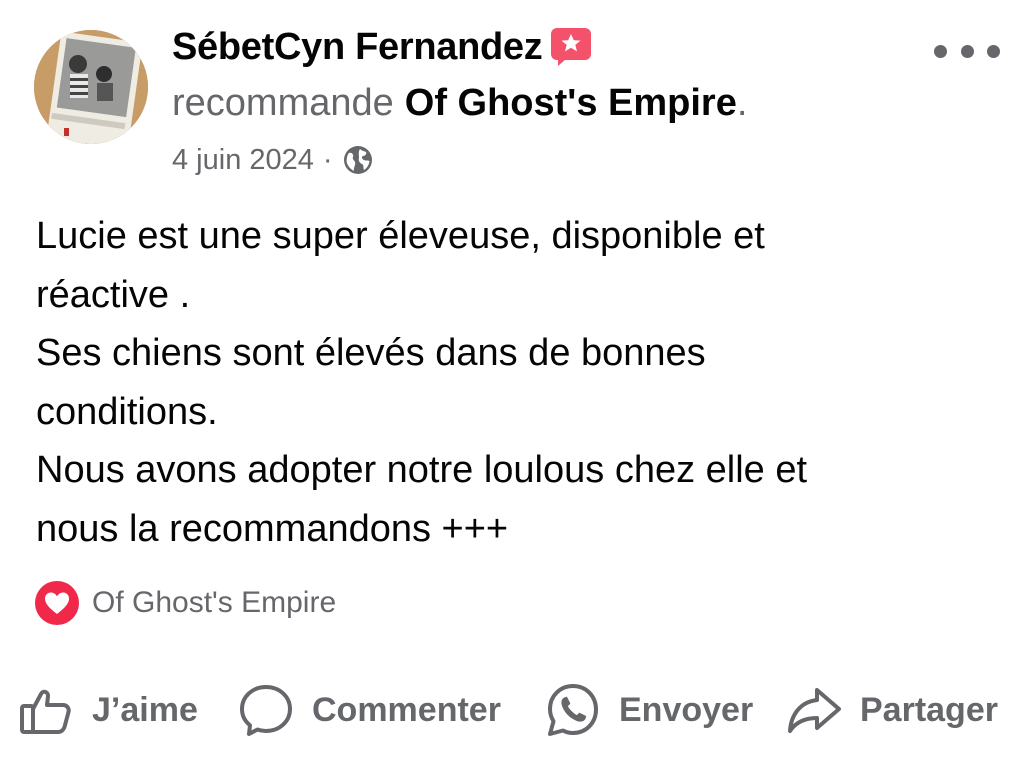  Describe the element at coordinates (266, 710) in the screenshot. I see `comment-bubble-icon` at that location.